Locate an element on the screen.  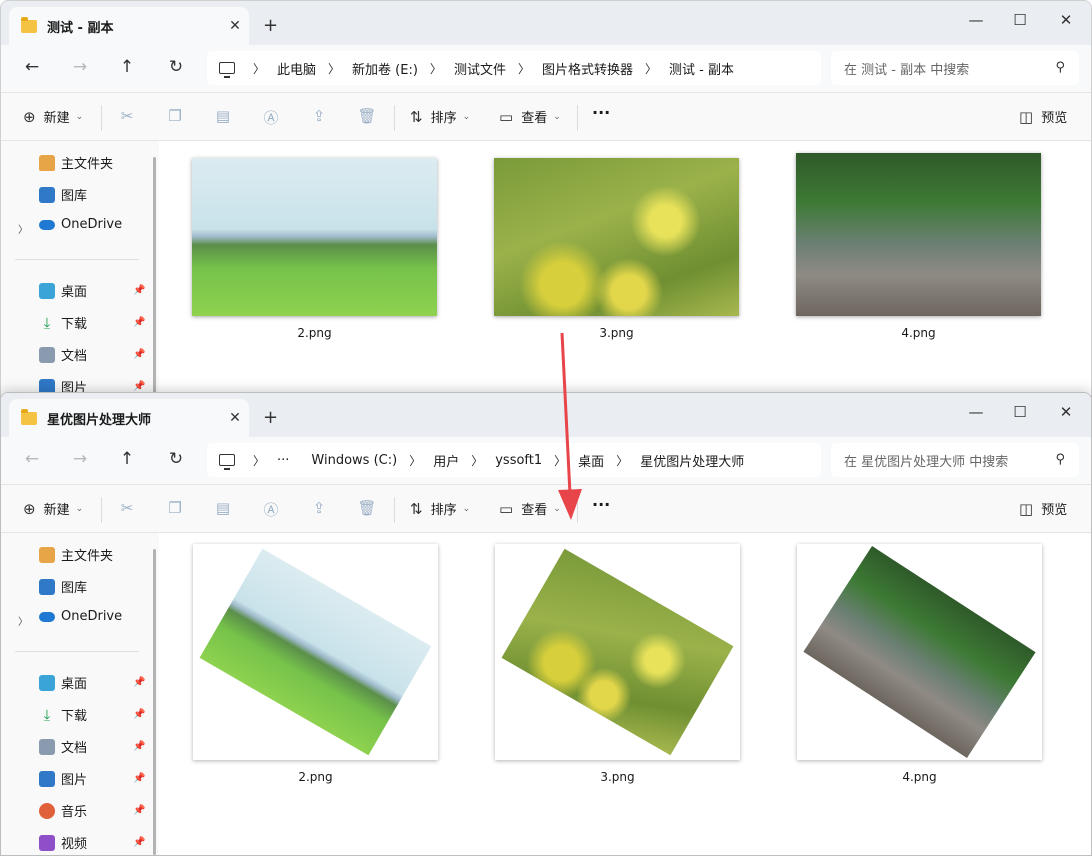
tab-active: 测试 - 副本 ✕ is located at coordinates (129, 26).